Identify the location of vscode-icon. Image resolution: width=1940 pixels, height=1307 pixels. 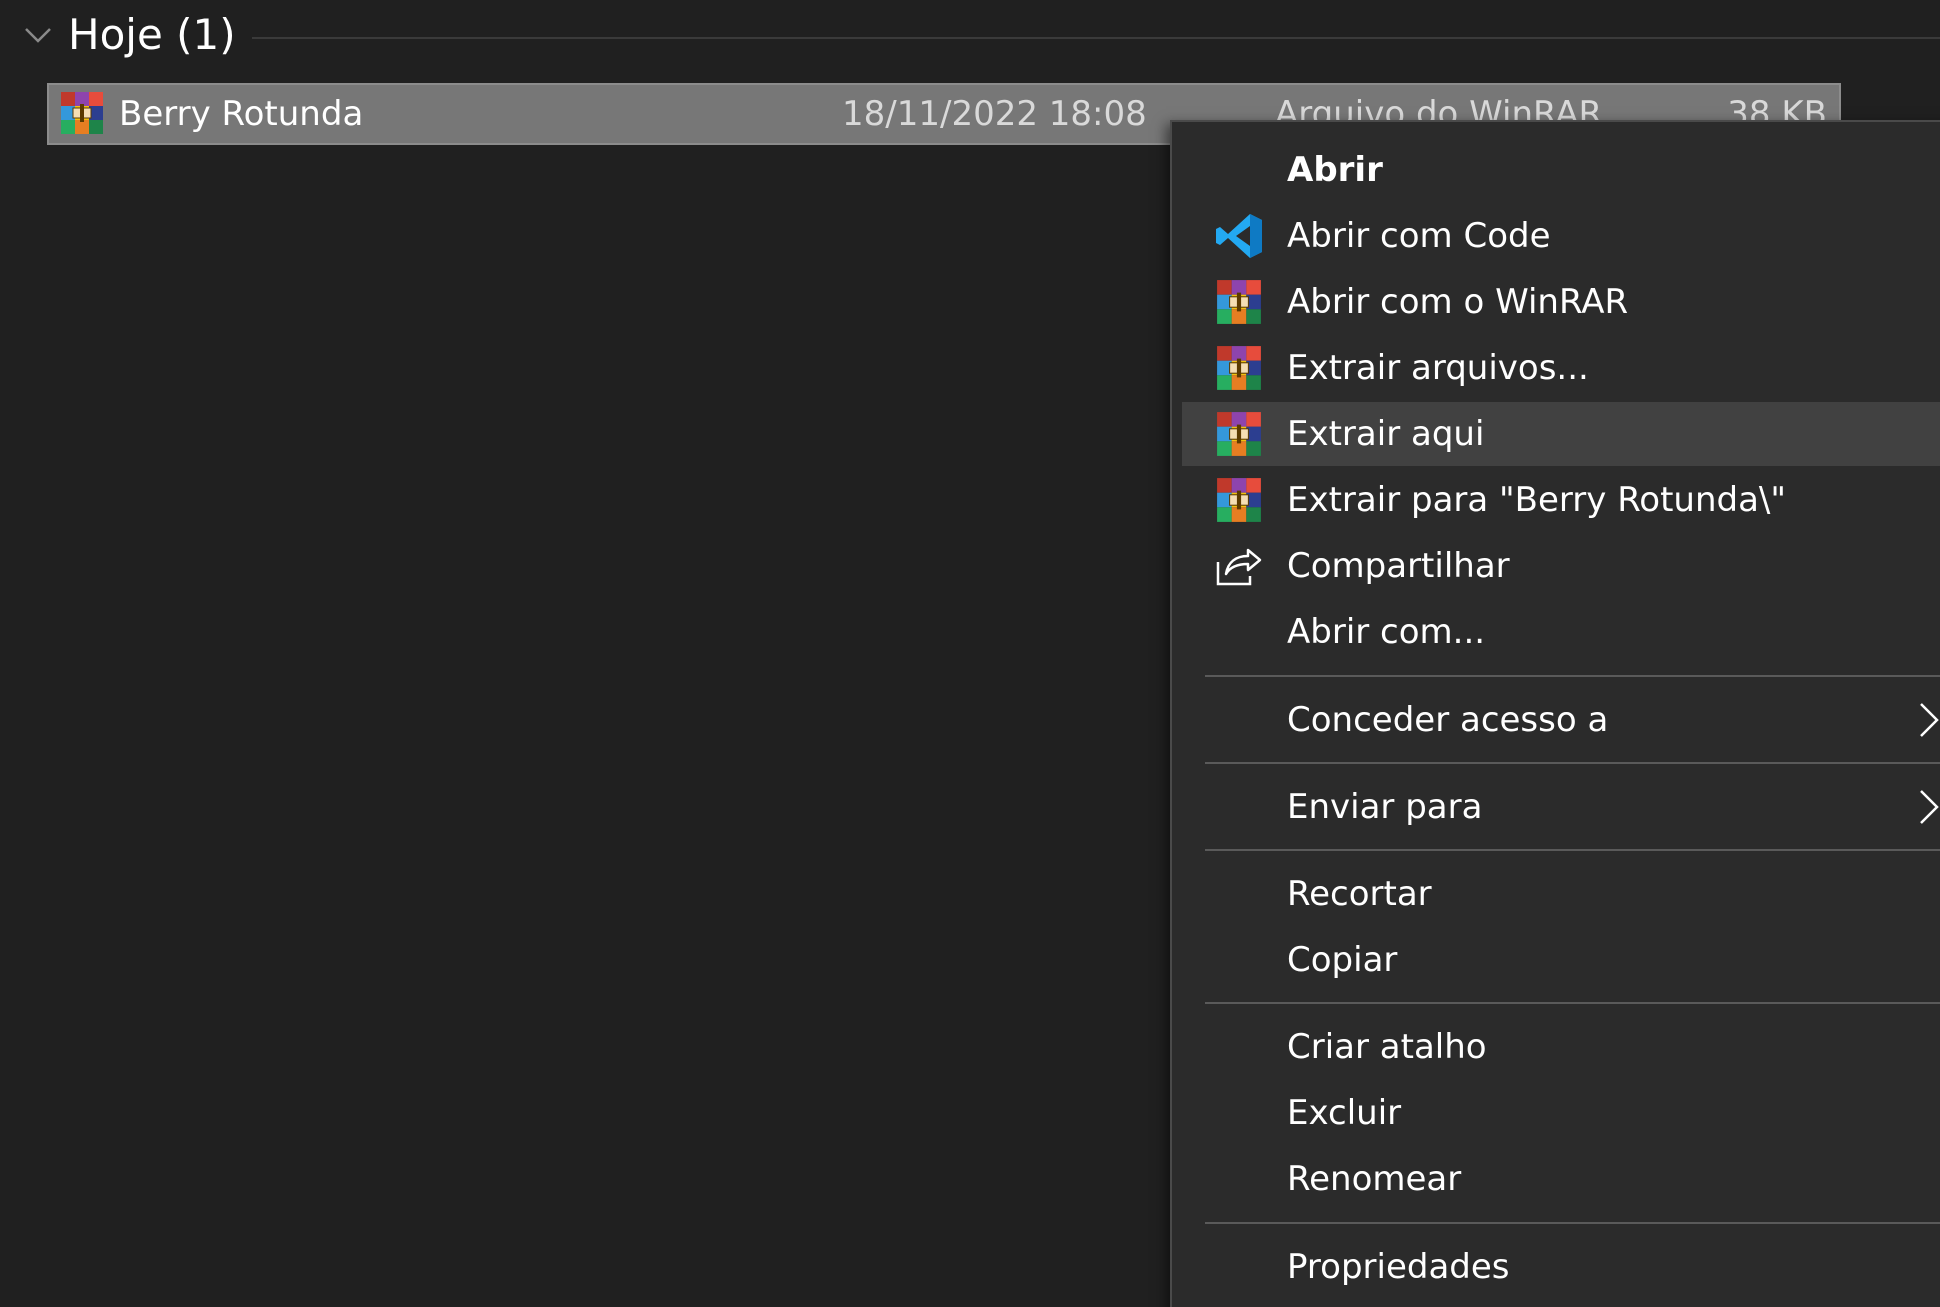
(1239, 236).